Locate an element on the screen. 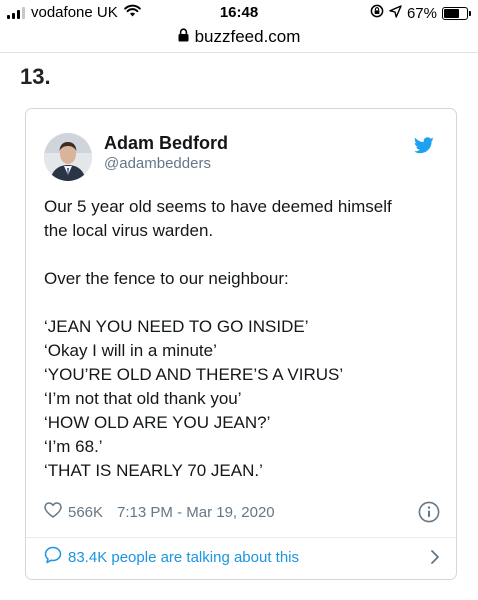 This screenshot has width=478, height=600. lock-icon is located at coordinates (183, 37).